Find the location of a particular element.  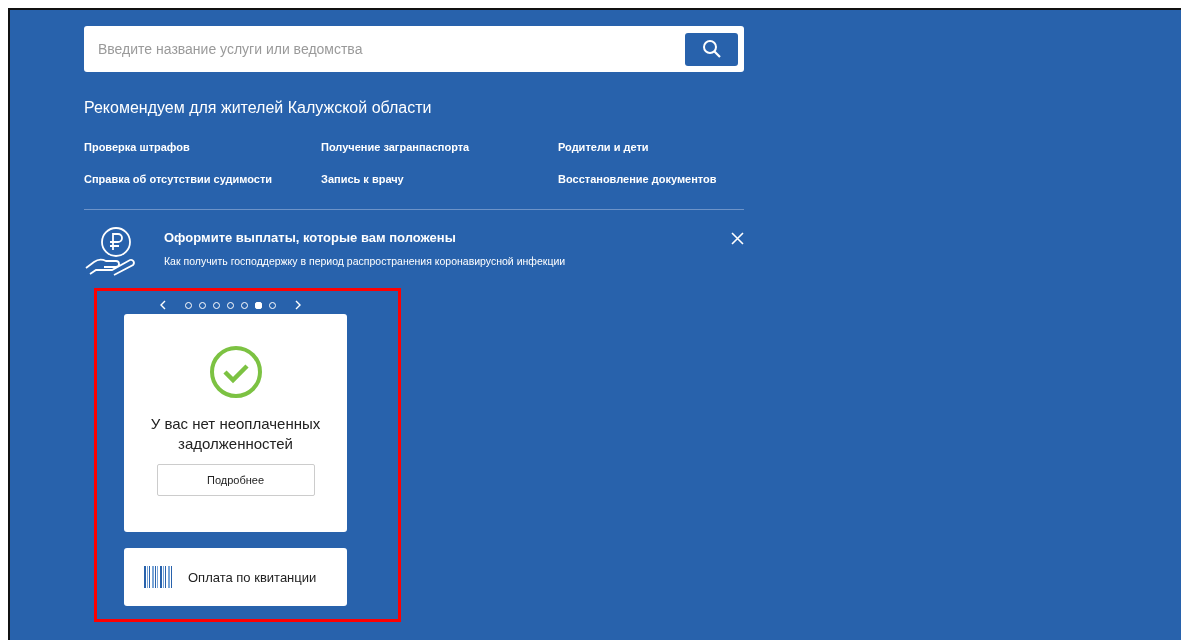

section-title: Рекомендуем для жителей Калужской области is located at coordinates (258, 108).